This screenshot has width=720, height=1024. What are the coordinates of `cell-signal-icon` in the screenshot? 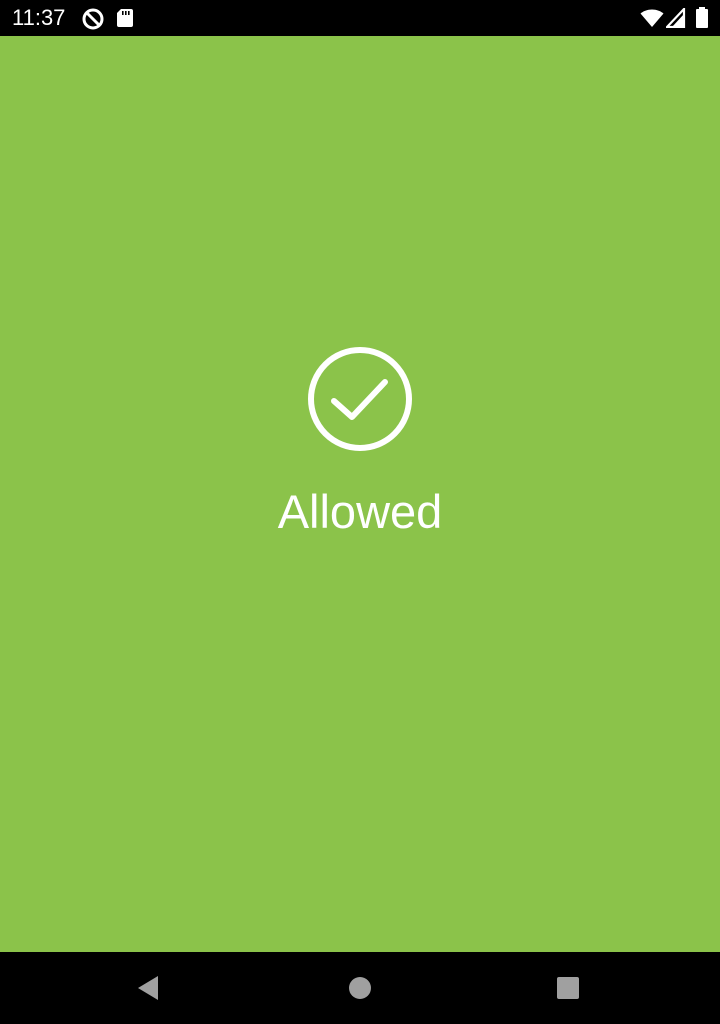 It's located at (676, 18).